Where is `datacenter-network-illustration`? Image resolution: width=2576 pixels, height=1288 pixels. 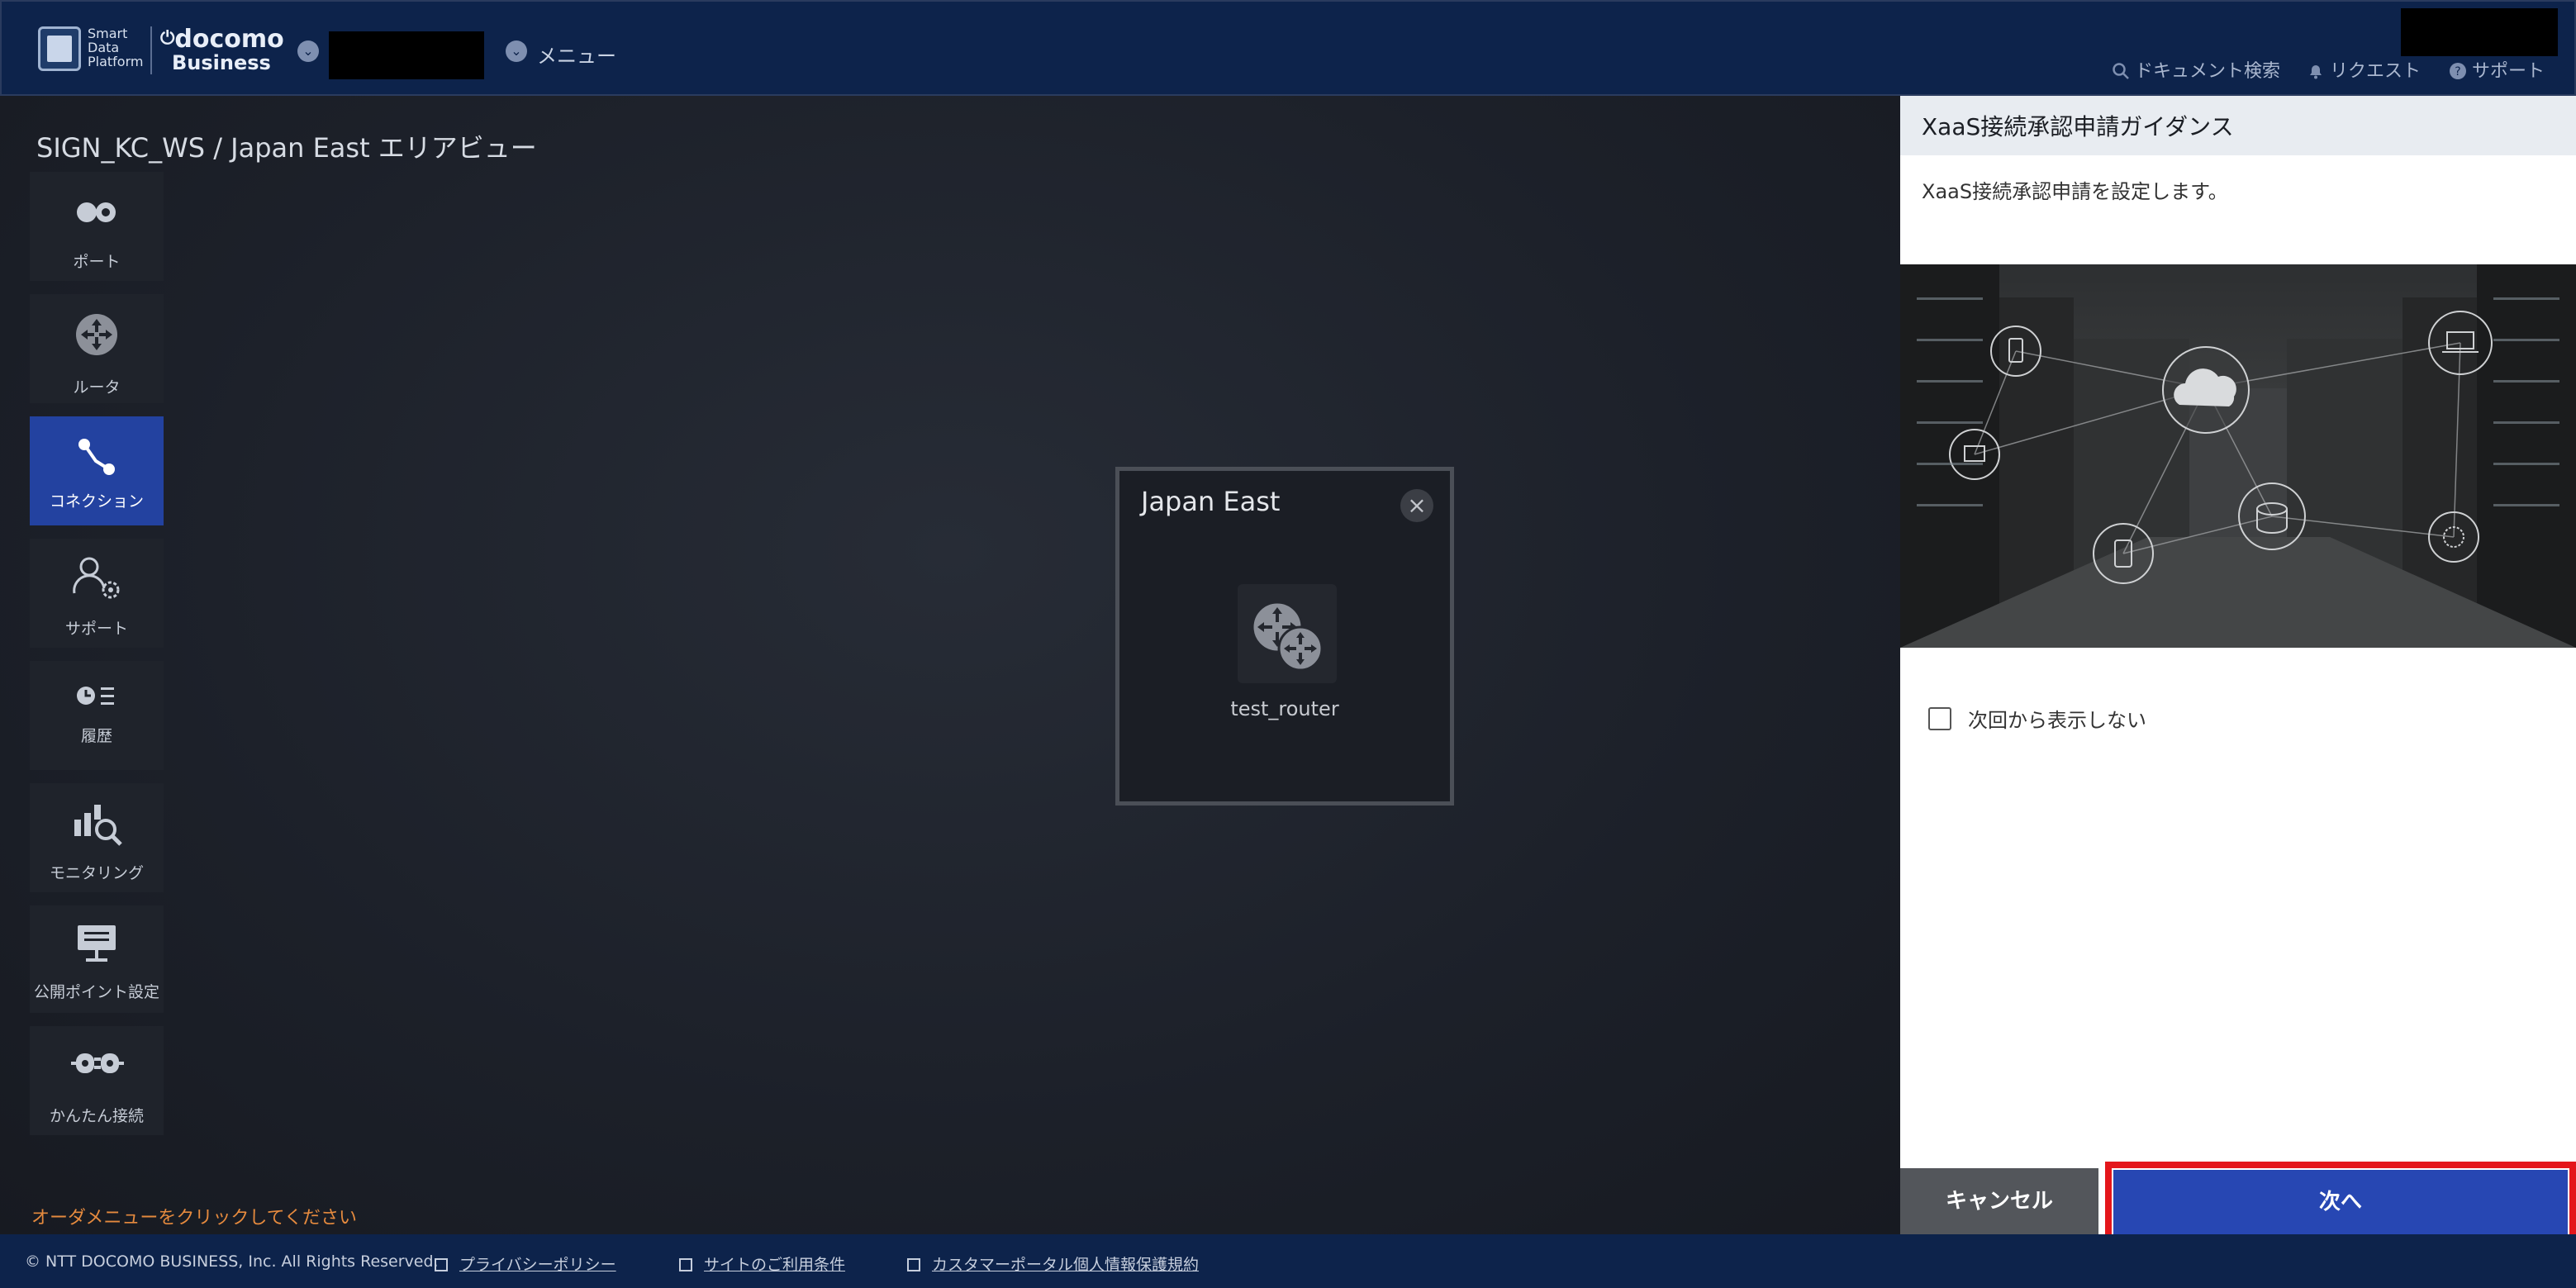 datacenter-network-illustration is located at coordinates (2238, 456).